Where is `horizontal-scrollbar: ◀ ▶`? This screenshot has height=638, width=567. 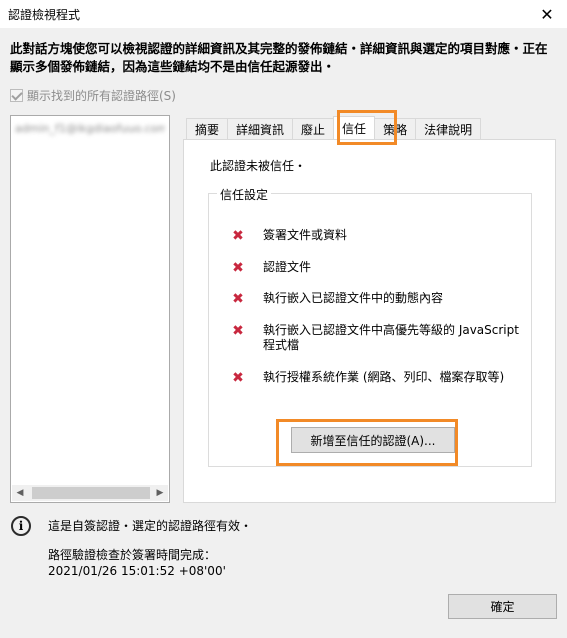 horizontal-scrollbar: ◀ ▶ is located at coordinates (90, 493).